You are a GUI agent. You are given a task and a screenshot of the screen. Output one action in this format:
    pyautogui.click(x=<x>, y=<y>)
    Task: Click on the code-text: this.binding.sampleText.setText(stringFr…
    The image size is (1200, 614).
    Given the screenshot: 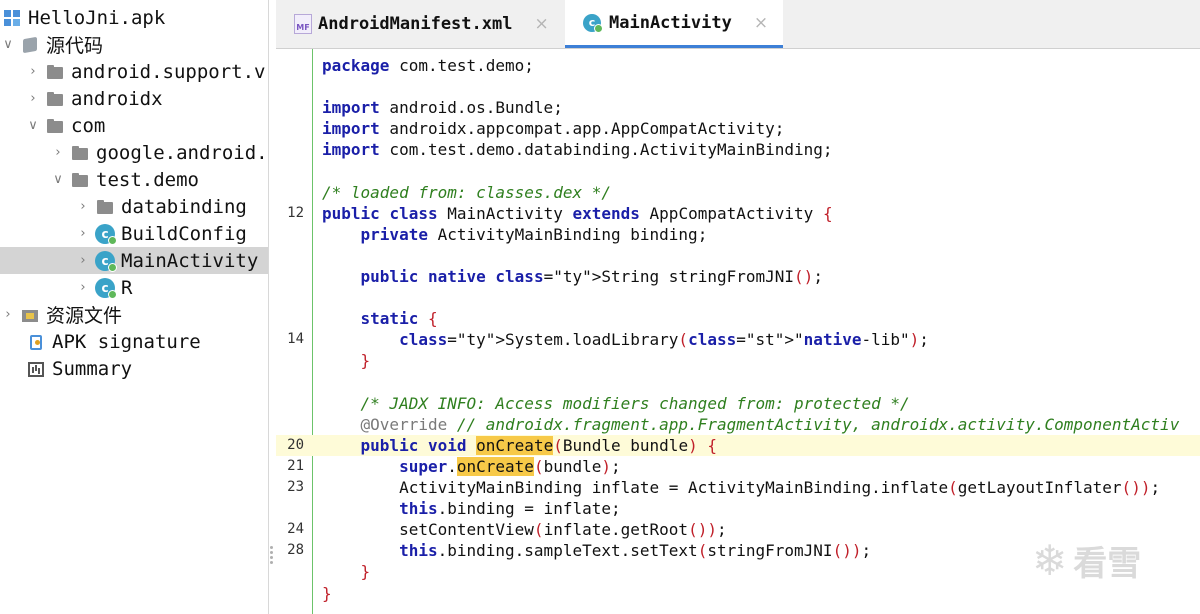 What is the action you would take?
    pyautogui.click(x=635, y=551)
    